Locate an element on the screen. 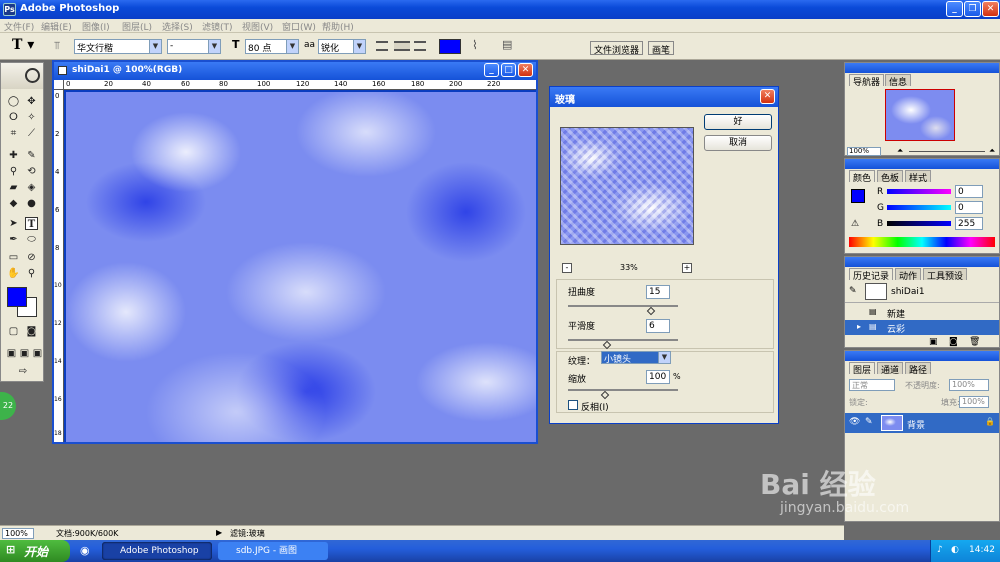 The width and height of the screenshot is (1000, 562). history-item: ▤ 新建 is located at coordinates (922, 312).